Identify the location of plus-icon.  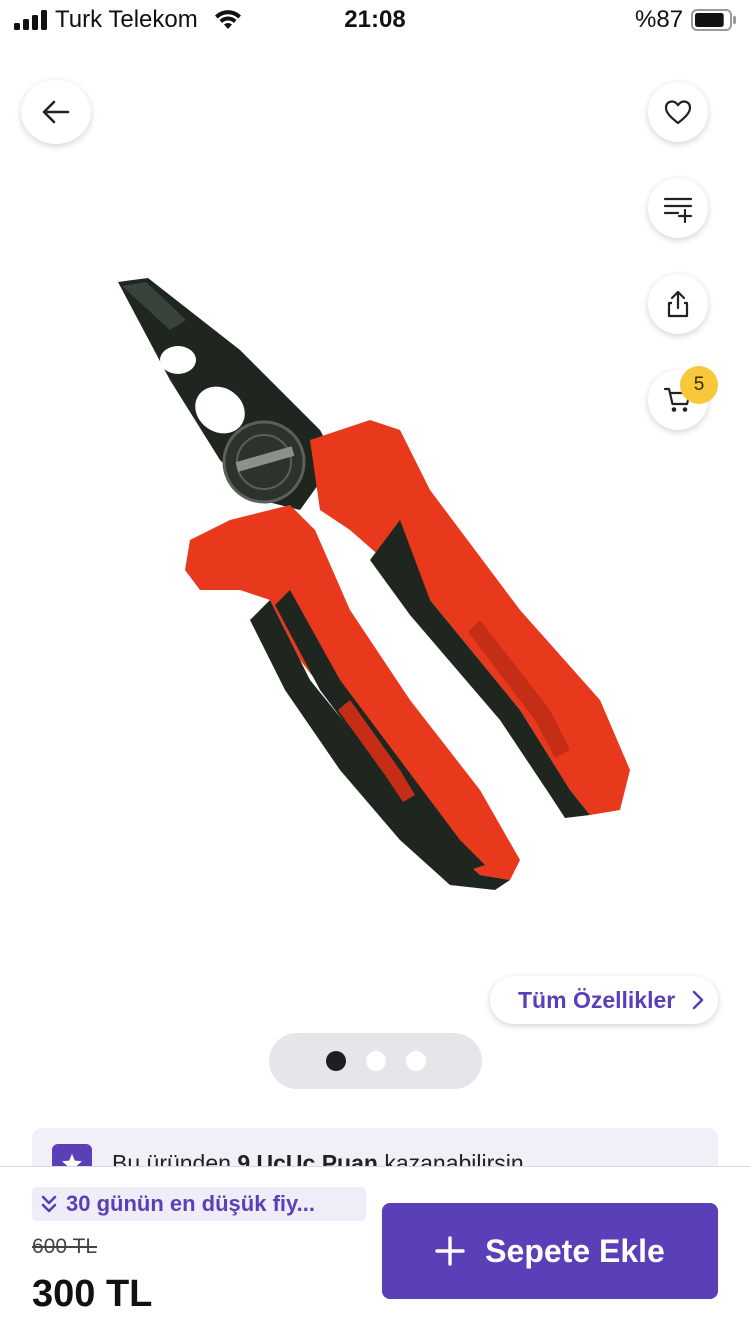
(450, 1251).